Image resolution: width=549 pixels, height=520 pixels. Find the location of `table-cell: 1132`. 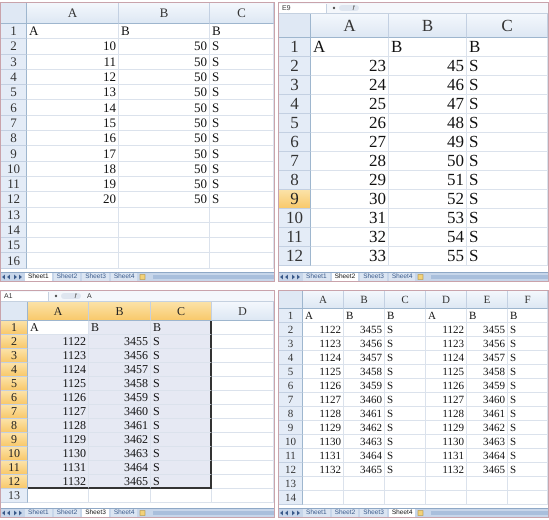

table-cell: 1132 is located at coordinates (58, 482).